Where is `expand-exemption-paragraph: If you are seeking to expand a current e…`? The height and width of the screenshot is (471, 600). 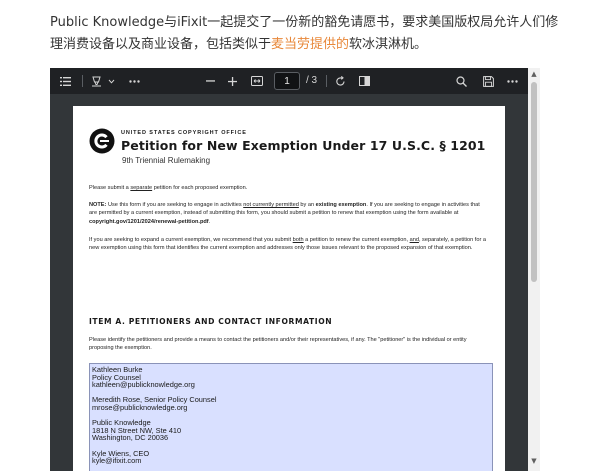
expand-exemption-paragraph: If you are seeking to expand a current e… is located at coordinates (289, 244).